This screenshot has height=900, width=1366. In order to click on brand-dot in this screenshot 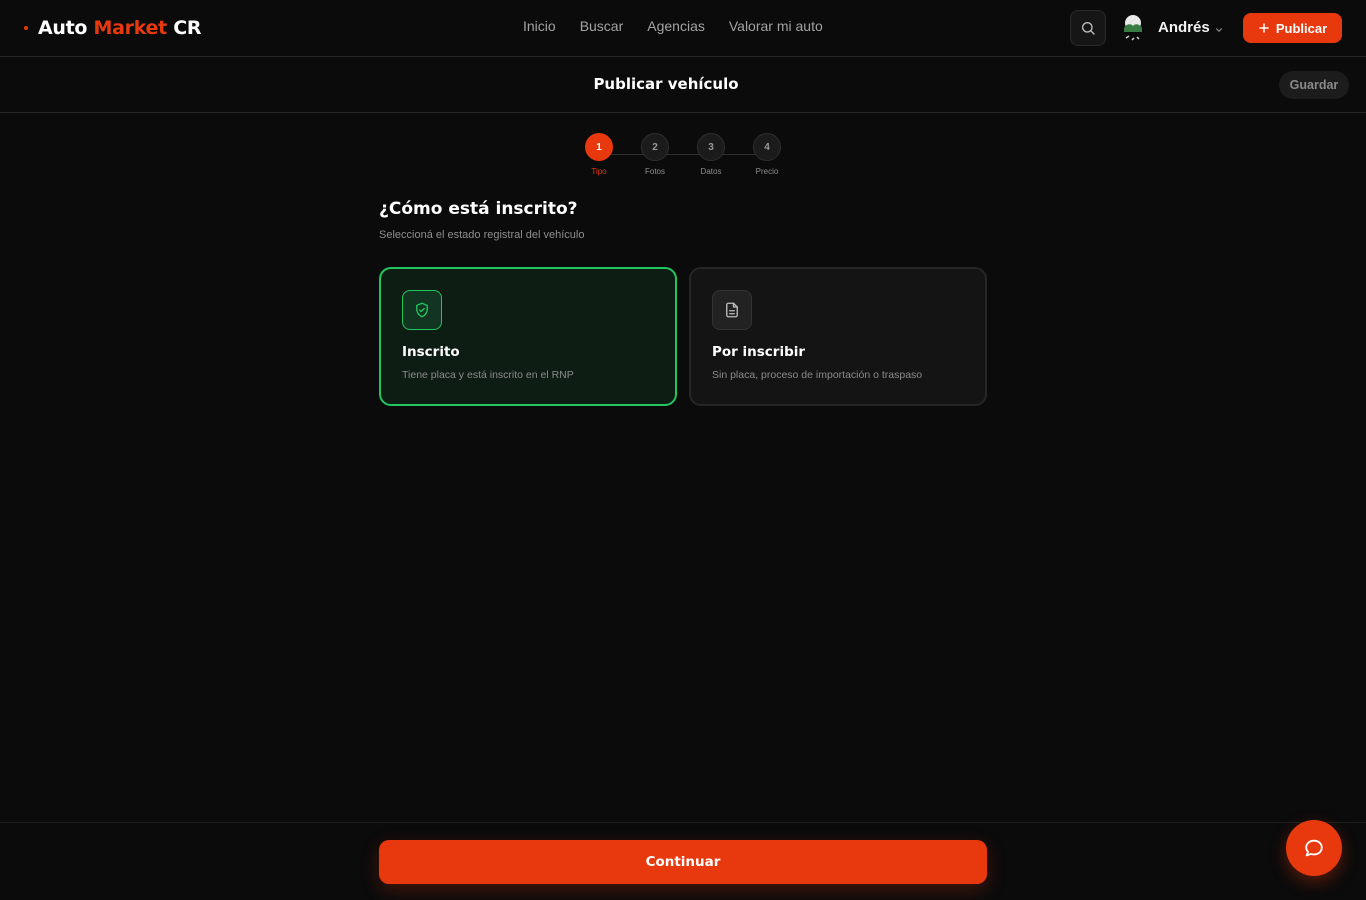, I will do `click(26, 28)`.